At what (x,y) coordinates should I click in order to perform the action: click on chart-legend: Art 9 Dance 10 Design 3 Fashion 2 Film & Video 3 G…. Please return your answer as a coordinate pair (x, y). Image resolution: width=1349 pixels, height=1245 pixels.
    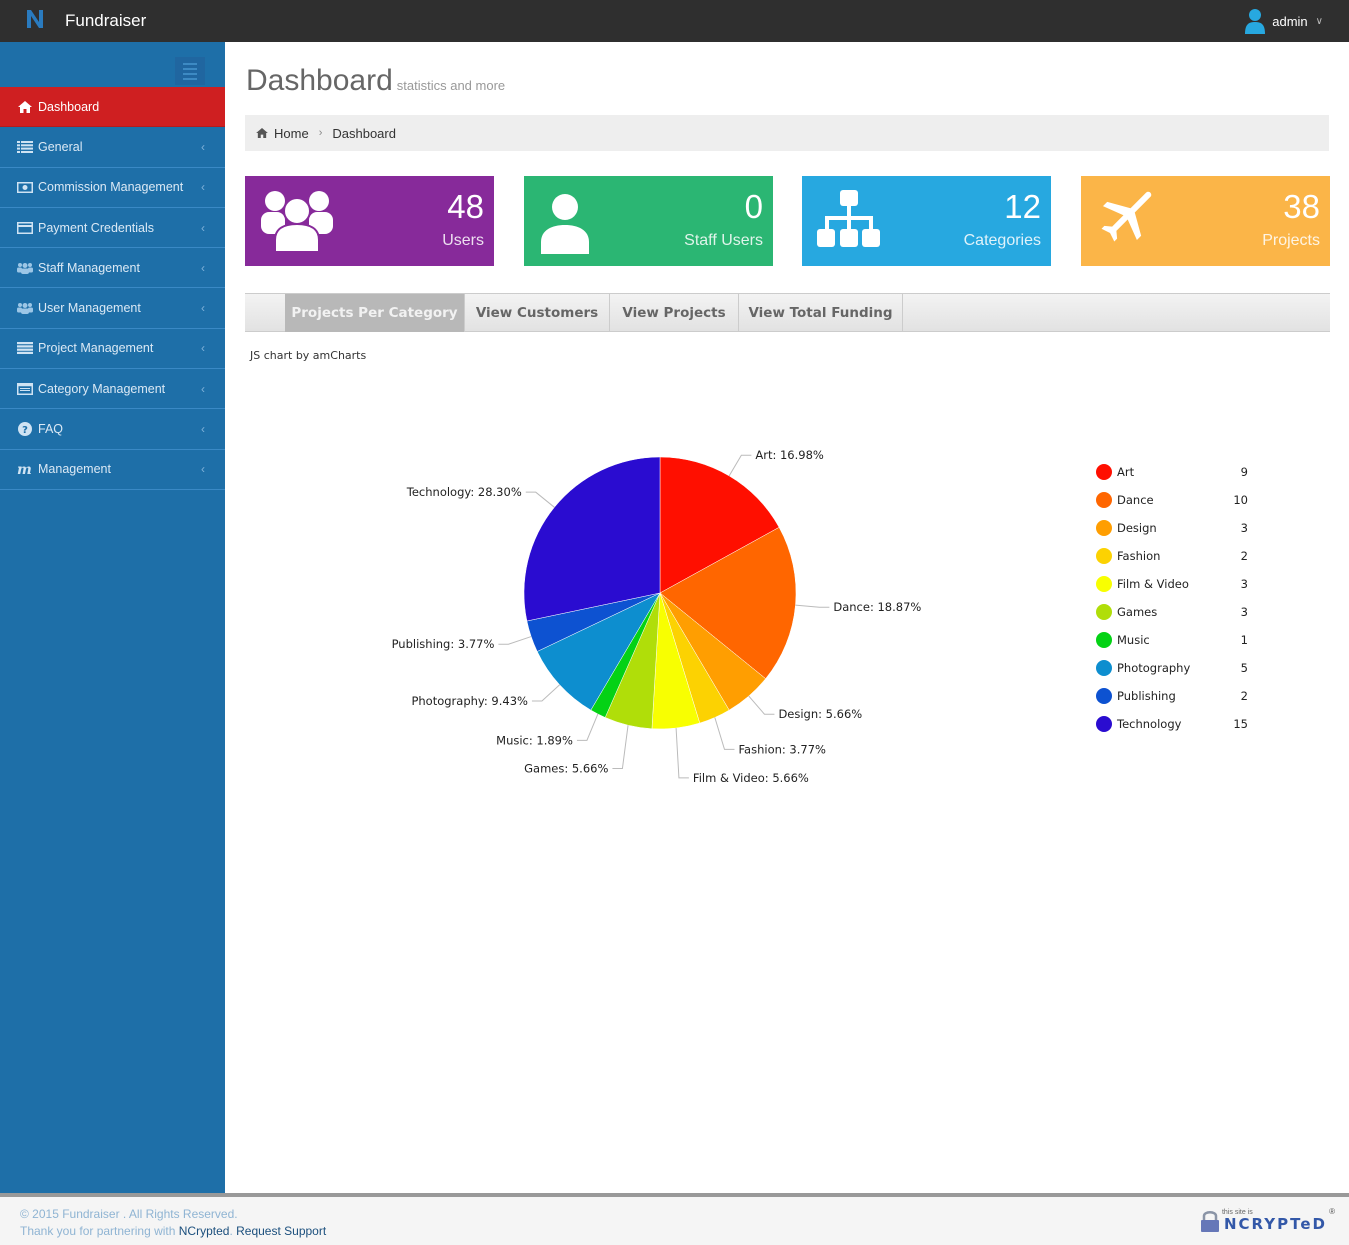
    Looking at the image, I should click on (1176, 598).